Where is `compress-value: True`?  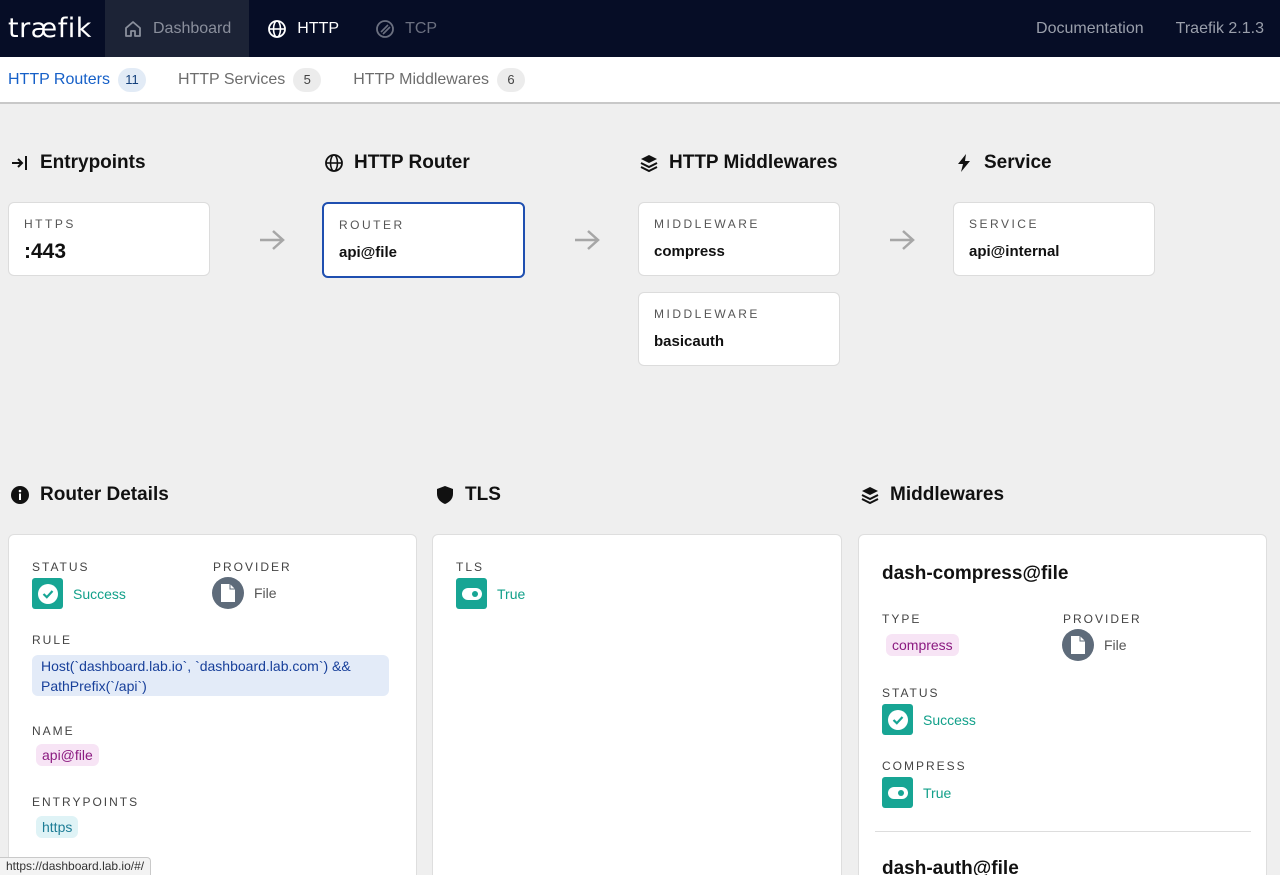 compress-value: True is located at coordinates (937, 792).